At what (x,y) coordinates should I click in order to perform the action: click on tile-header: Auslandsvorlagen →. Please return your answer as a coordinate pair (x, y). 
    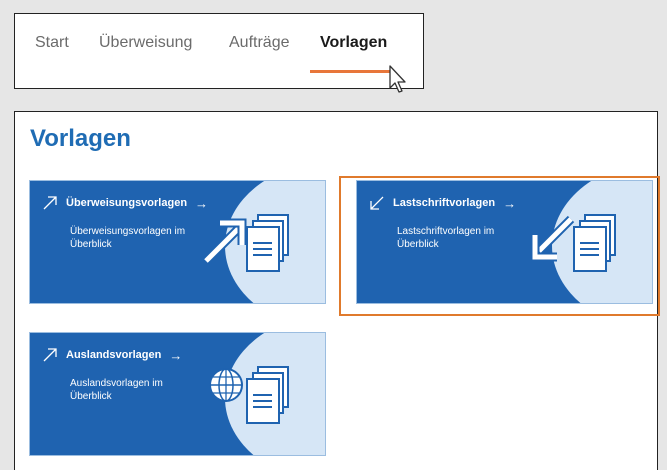
    Looking at the image, I should click on (112, 355).